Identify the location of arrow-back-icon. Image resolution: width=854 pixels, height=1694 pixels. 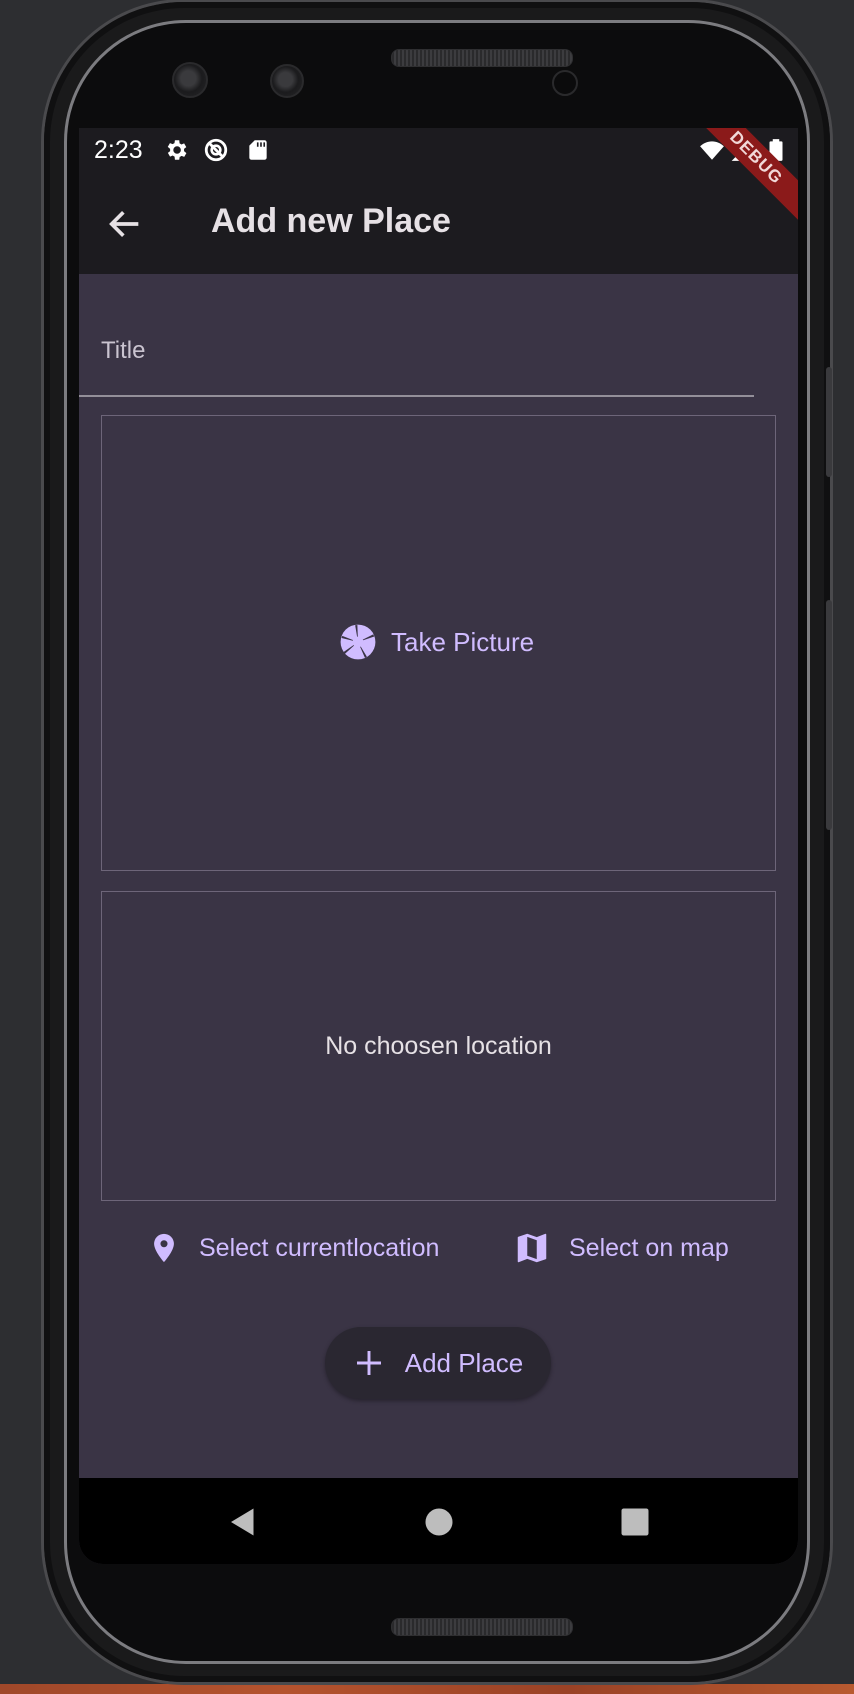
(125, 224).